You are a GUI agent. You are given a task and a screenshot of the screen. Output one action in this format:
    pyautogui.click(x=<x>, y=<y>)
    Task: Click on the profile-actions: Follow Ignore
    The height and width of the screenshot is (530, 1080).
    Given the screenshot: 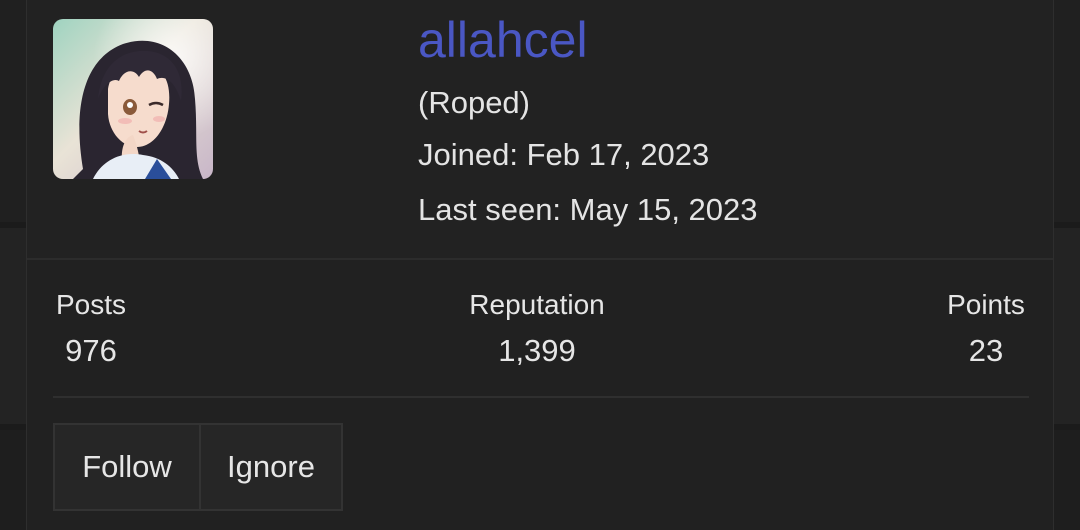 What is the action you would take?
    pyautogui.click(x=198, y=467)
    